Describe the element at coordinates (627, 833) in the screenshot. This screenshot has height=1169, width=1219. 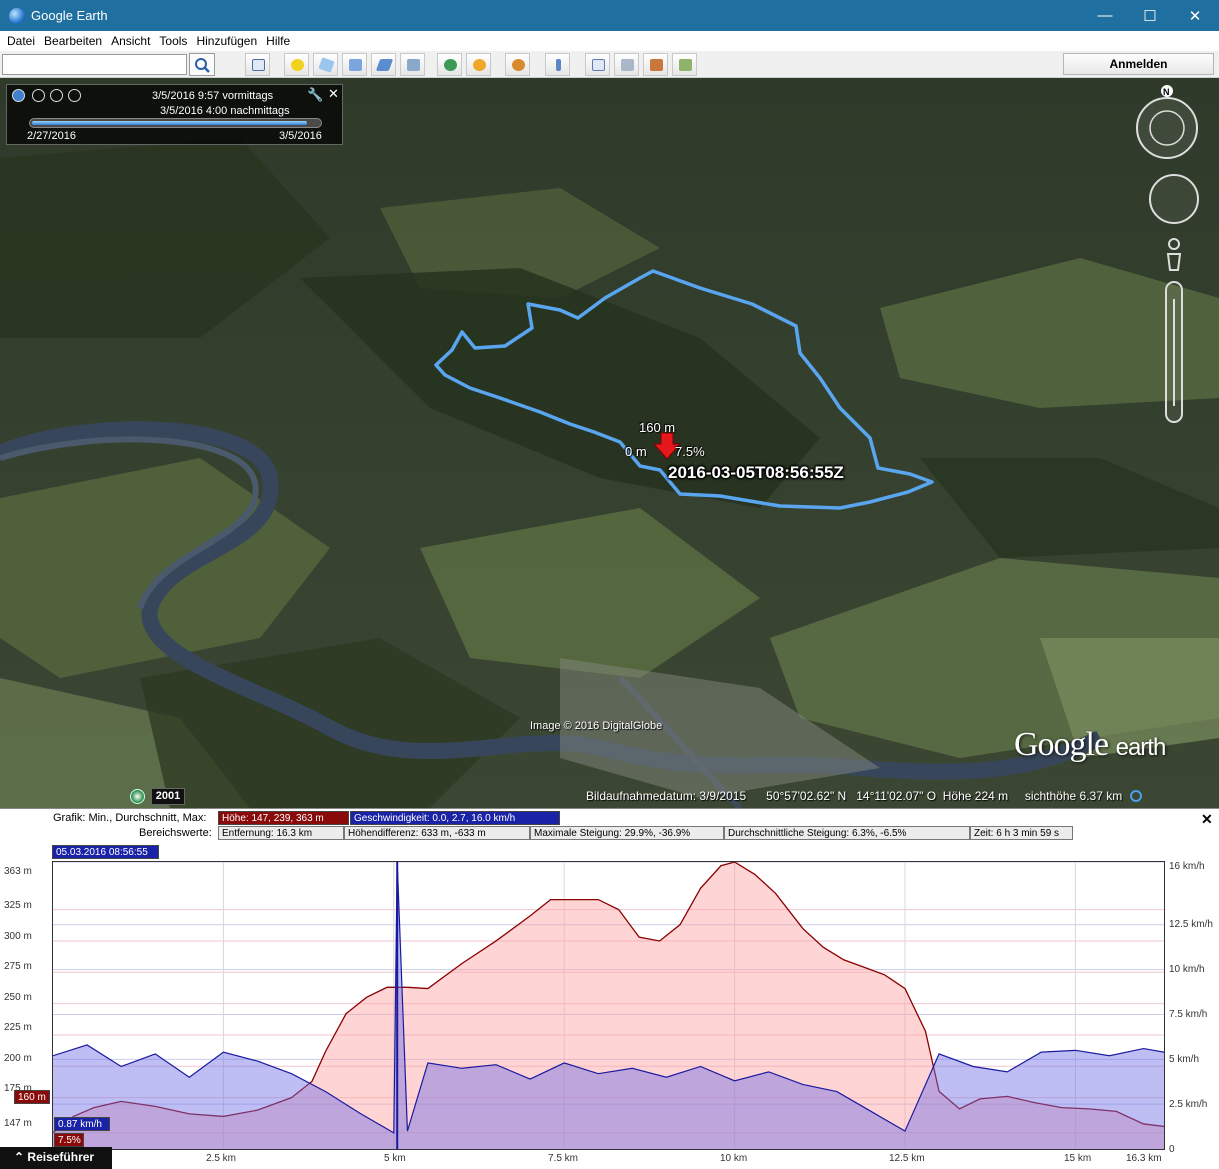
I see `max-slope-chip: Maximale Steigung: 29.9%, -36.9%` at that location.